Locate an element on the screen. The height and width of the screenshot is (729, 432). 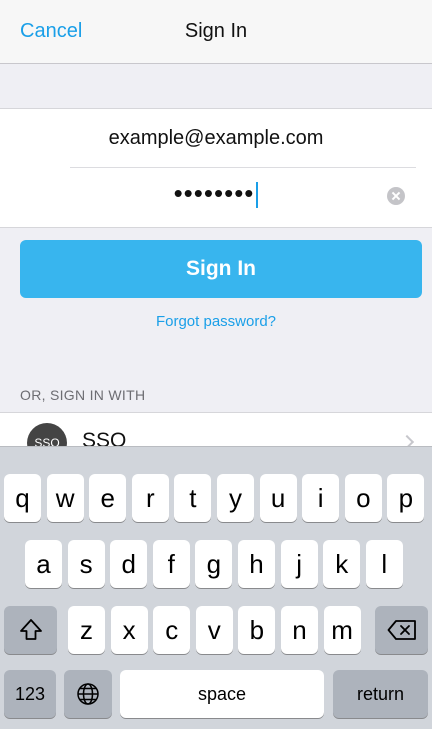
page-title: Sign In is located at coordinates (216, 31).